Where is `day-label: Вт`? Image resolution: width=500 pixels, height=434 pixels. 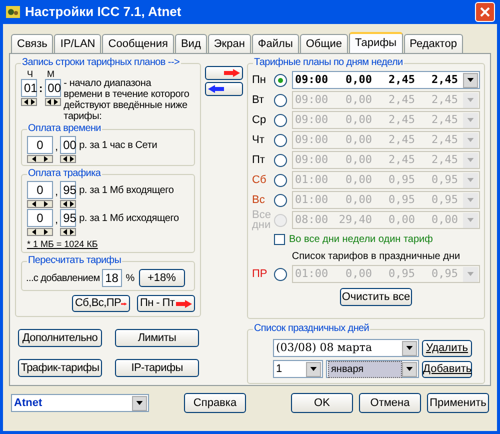
day-label: Вт is located at coordinates (259, 100).